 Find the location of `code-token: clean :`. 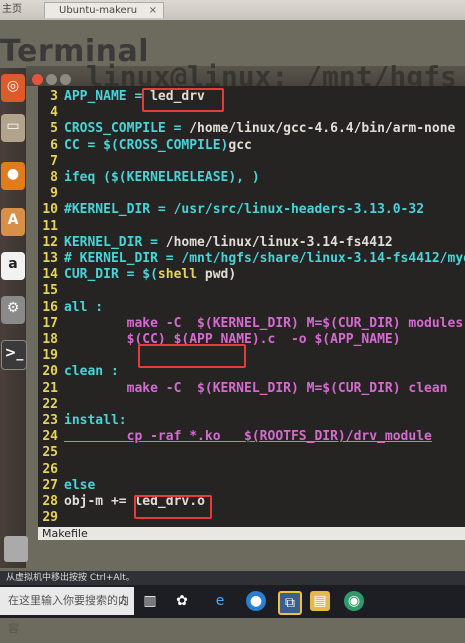

code-token: clean : is located at coordinates (91, 372).